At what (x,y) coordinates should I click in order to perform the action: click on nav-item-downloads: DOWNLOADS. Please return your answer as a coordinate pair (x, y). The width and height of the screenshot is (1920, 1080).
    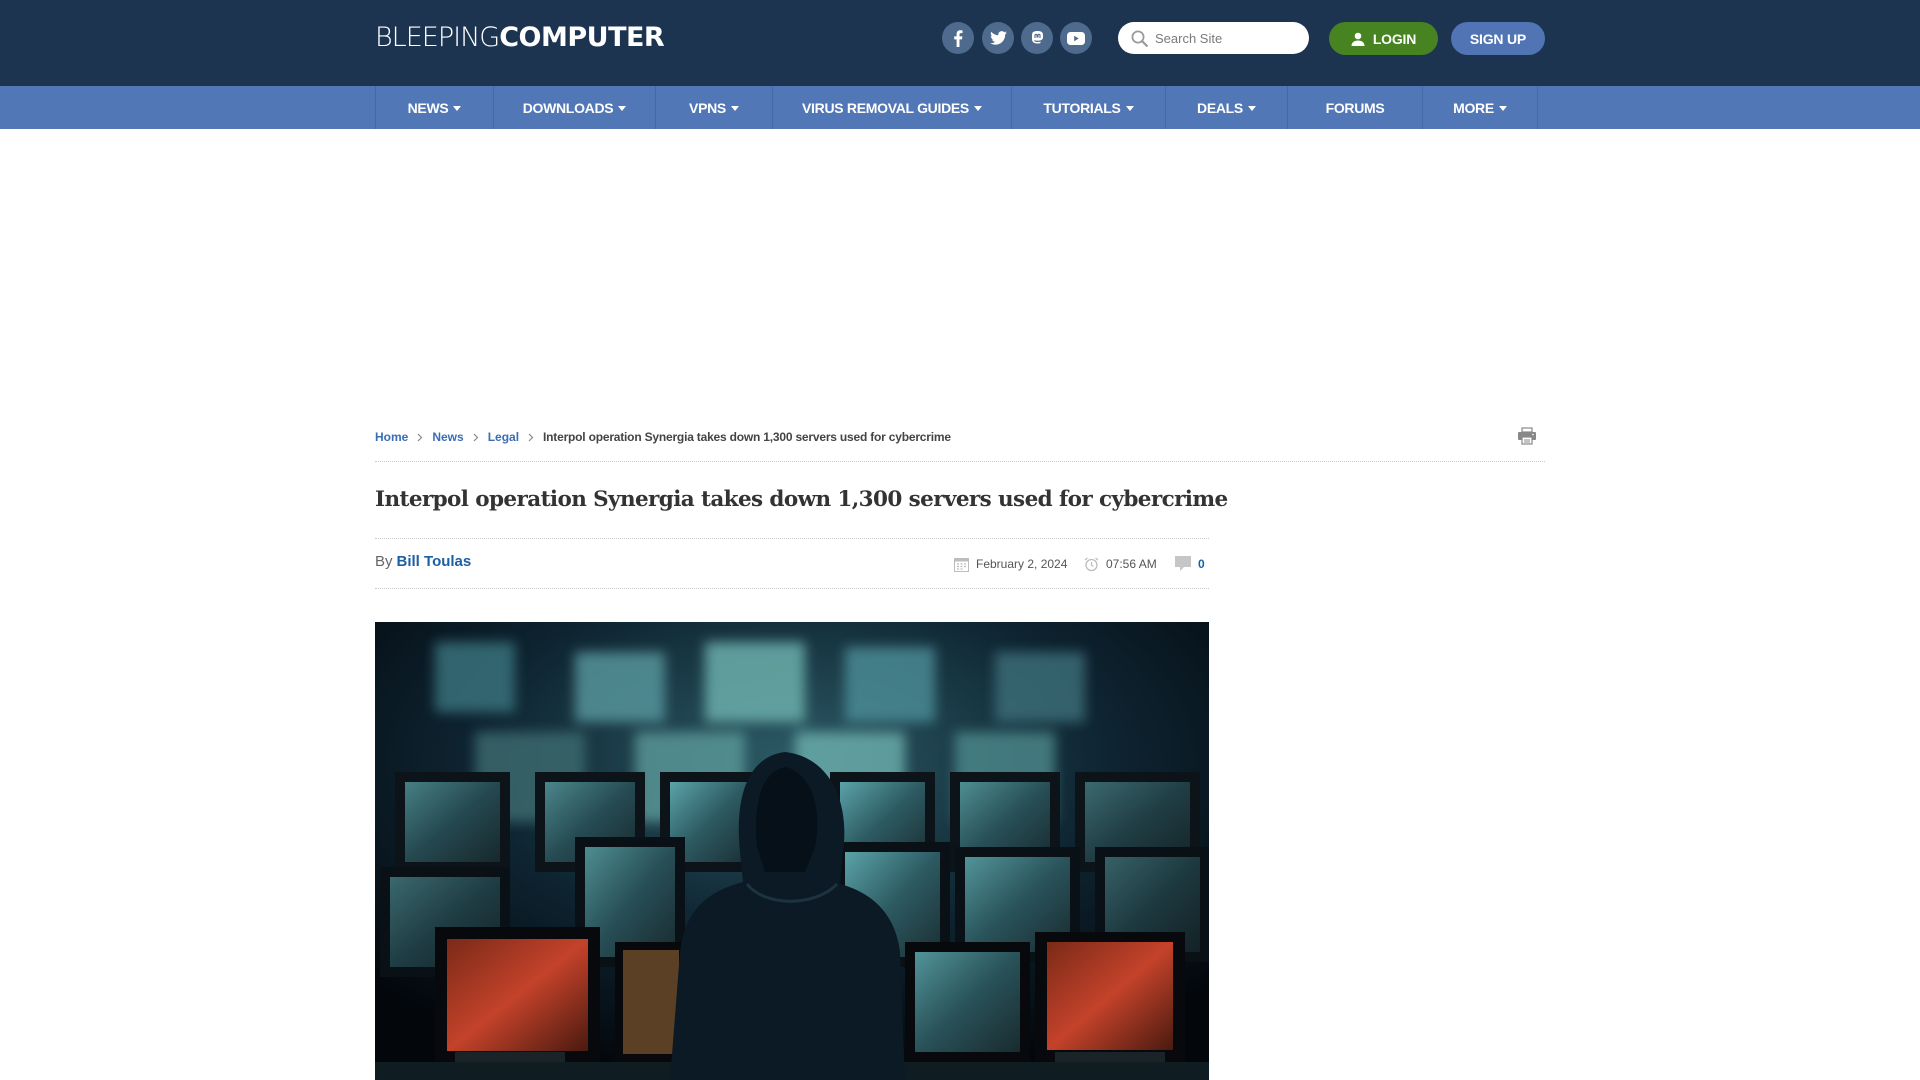
    Looking at the image, I should click on (574, 107).